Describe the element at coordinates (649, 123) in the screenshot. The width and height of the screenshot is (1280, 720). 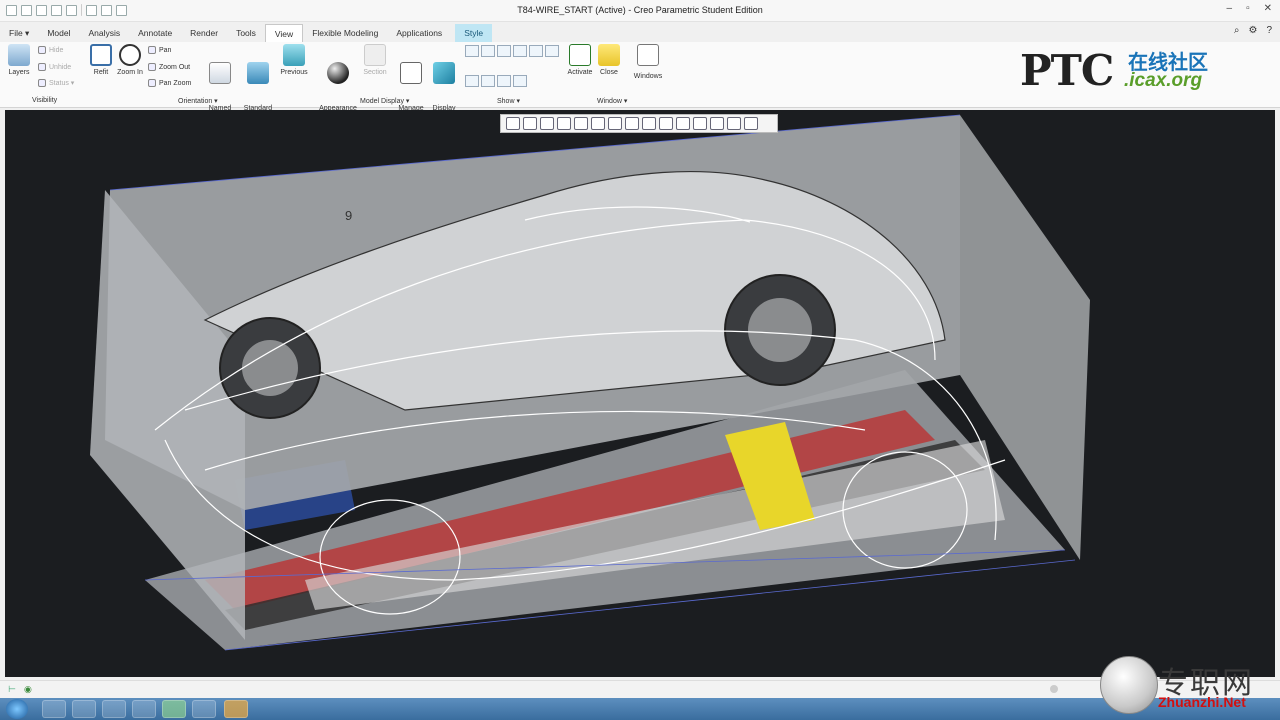
I see `datum-display-icon` at that location.